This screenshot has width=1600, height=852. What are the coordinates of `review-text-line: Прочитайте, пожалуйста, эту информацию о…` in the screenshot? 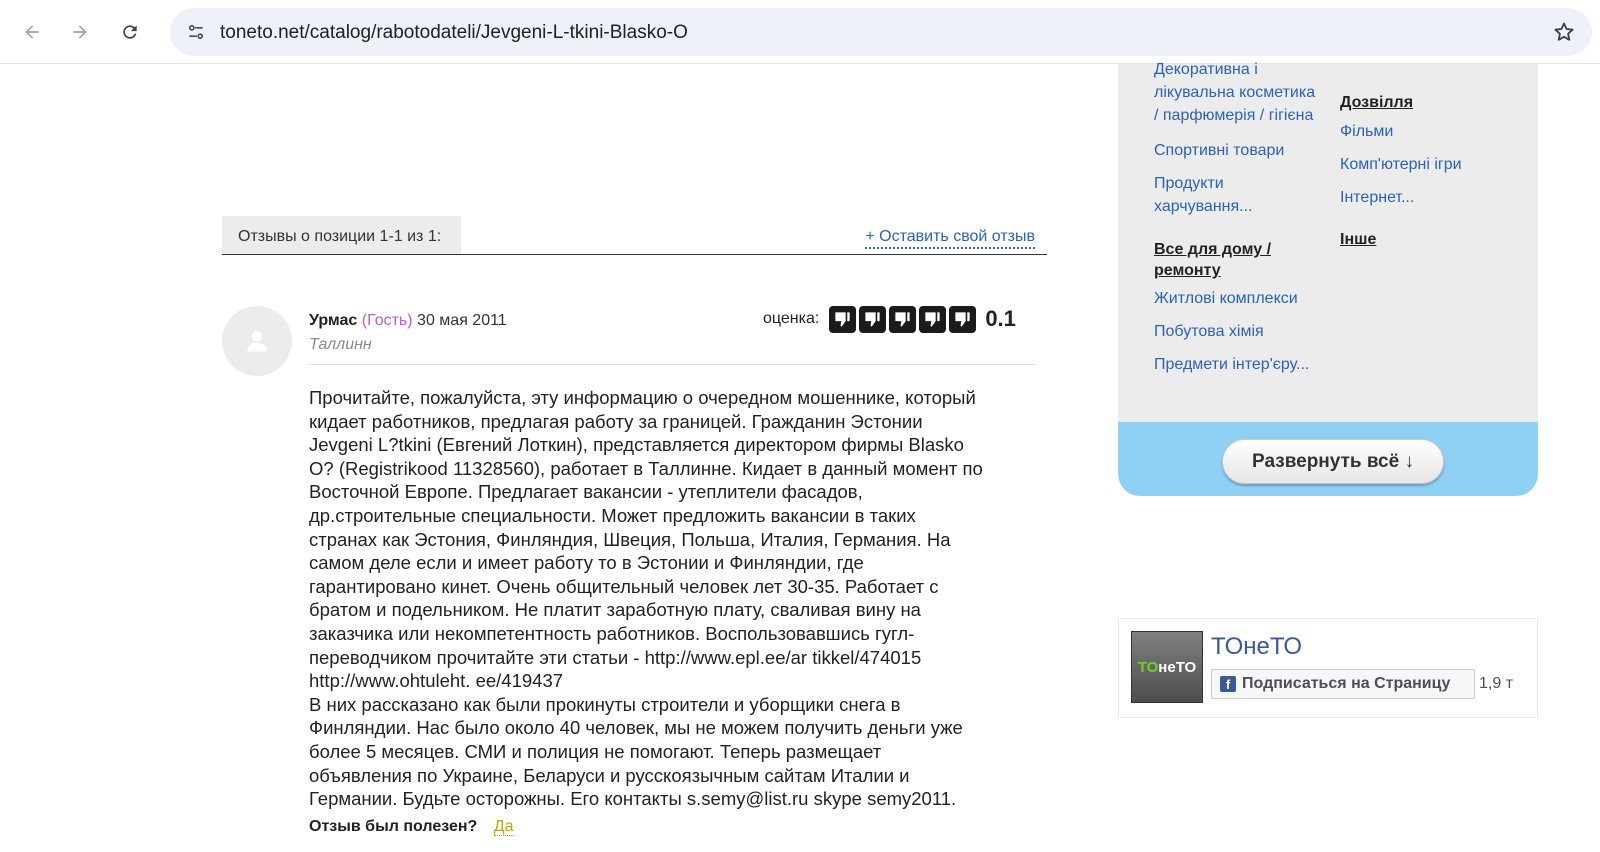 It's located at (642, 397).